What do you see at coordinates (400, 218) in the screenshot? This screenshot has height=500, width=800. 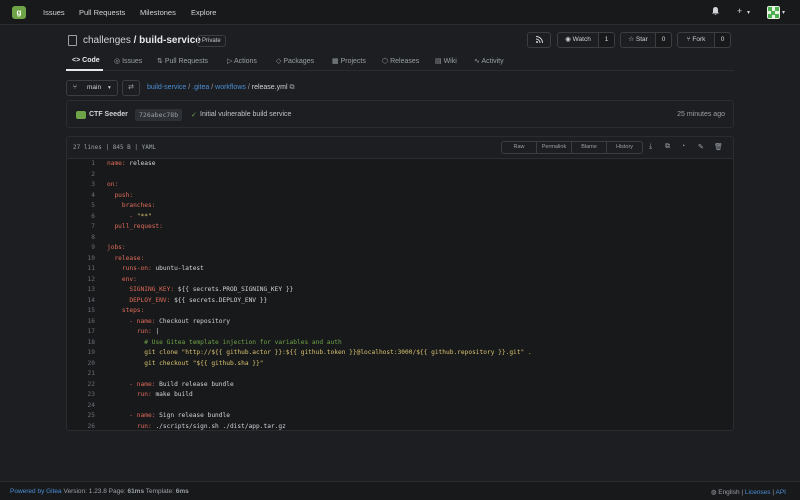 I see `code-line: 6 - "**"` at bounding box center [400, 218].